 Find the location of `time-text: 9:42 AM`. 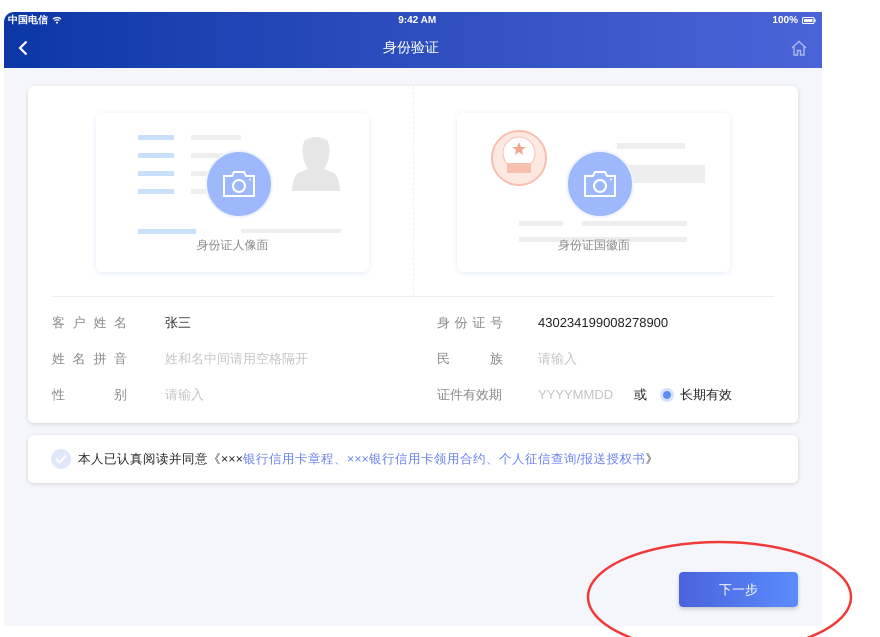

time-text: 9:42 AM is located at coordinates (417, 20).